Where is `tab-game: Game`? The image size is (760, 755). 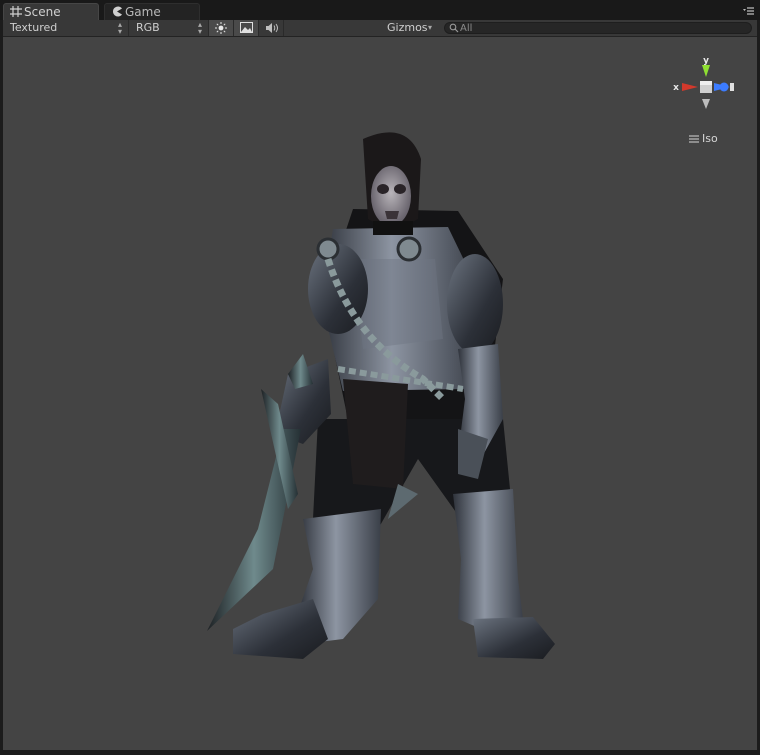
tab-game: Game is located at coordinates (152, 11).